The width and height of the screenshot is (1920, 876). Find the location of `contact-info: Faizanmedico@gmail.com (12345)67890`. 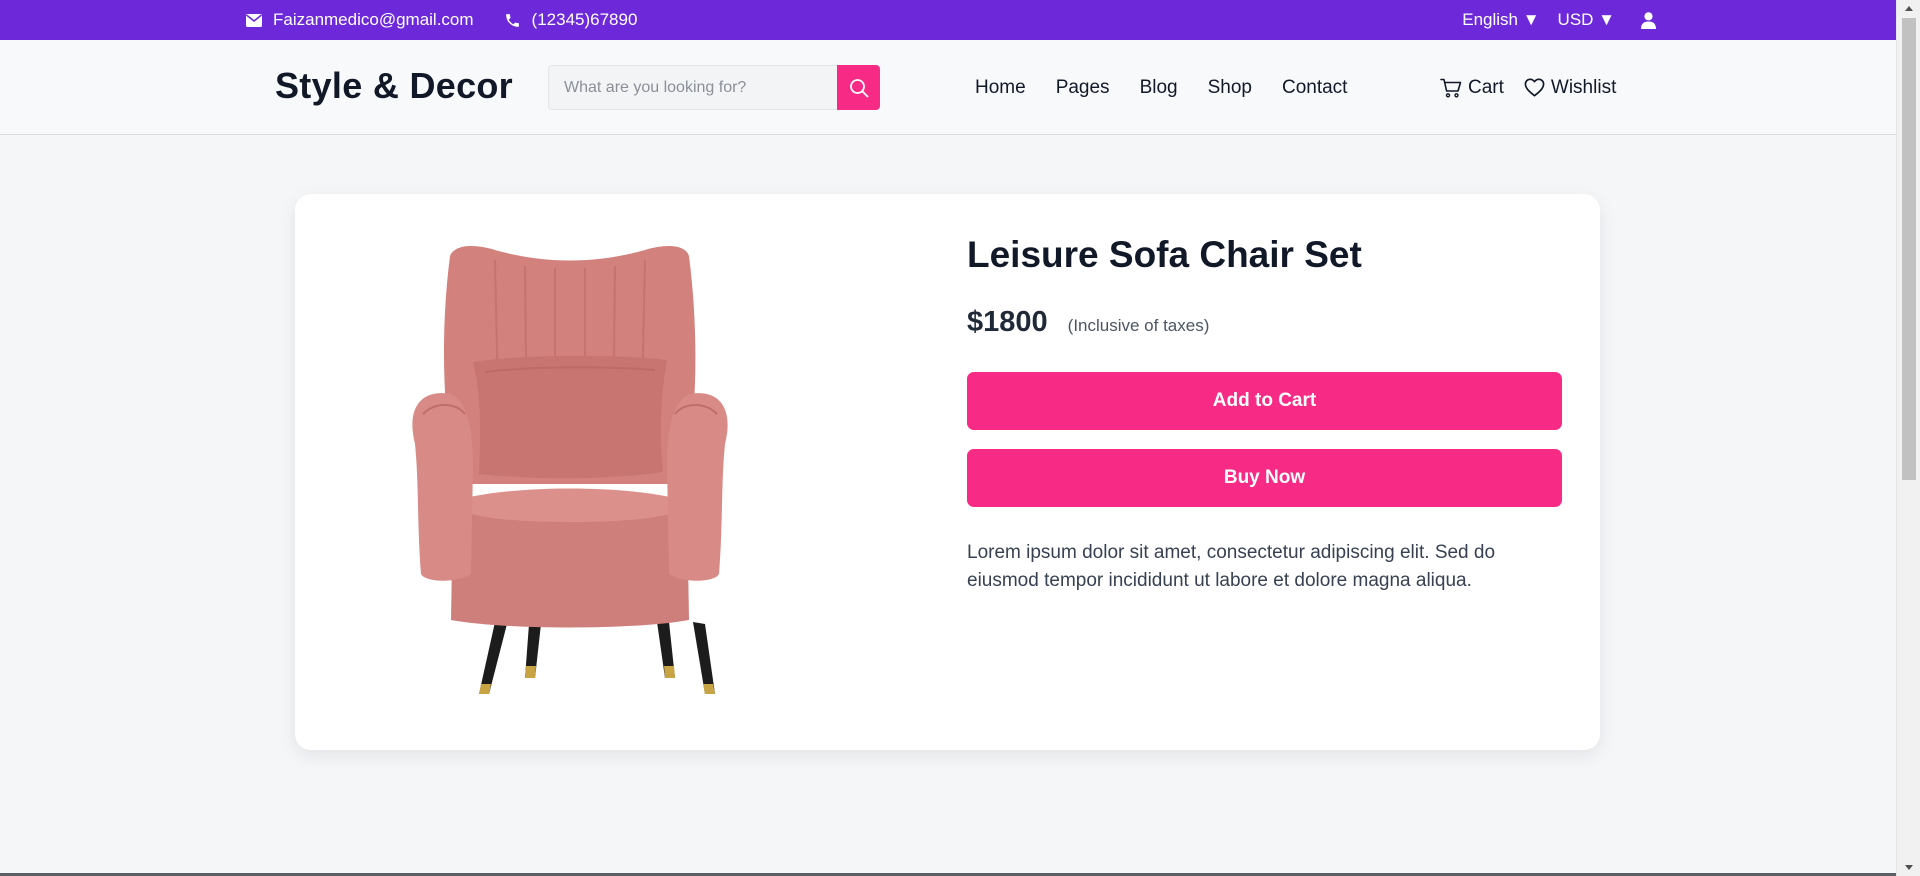

contact-info: Faizanmedico@gmail.com (12345)67890 is located at coordinates (456, 20).